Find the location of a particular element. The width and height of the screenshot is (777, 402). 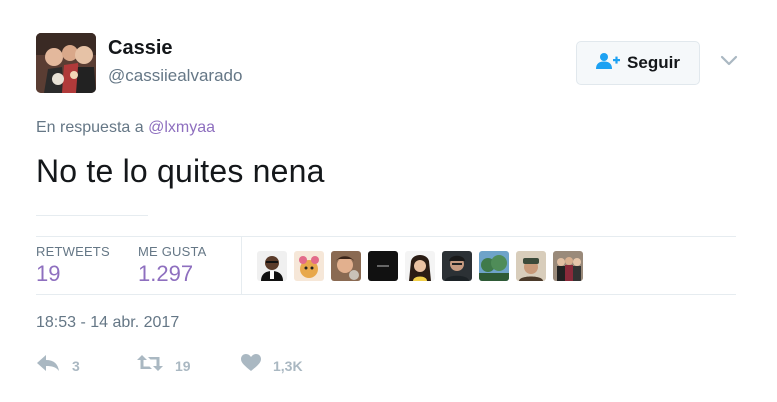

follow-user-icon is located at coordinates (608, 63).